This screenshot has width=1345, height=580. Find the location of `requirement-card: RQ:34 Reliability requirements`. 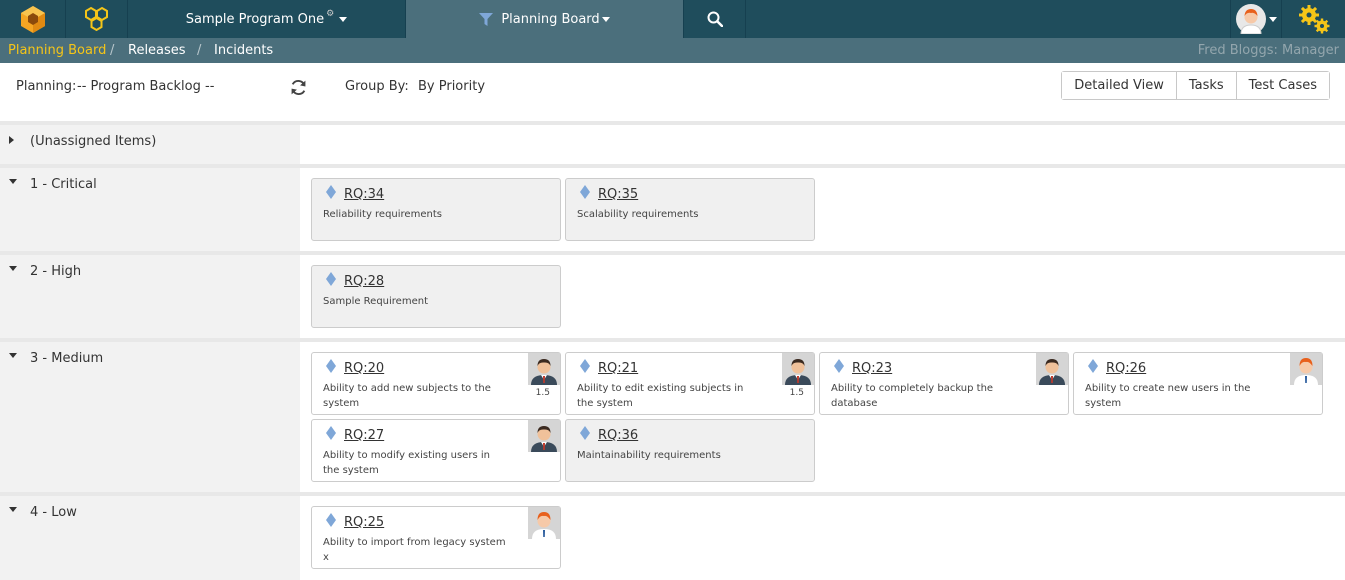

requirement-card: RQ:34 Reliability requirements is located at coordinates (436, 209).